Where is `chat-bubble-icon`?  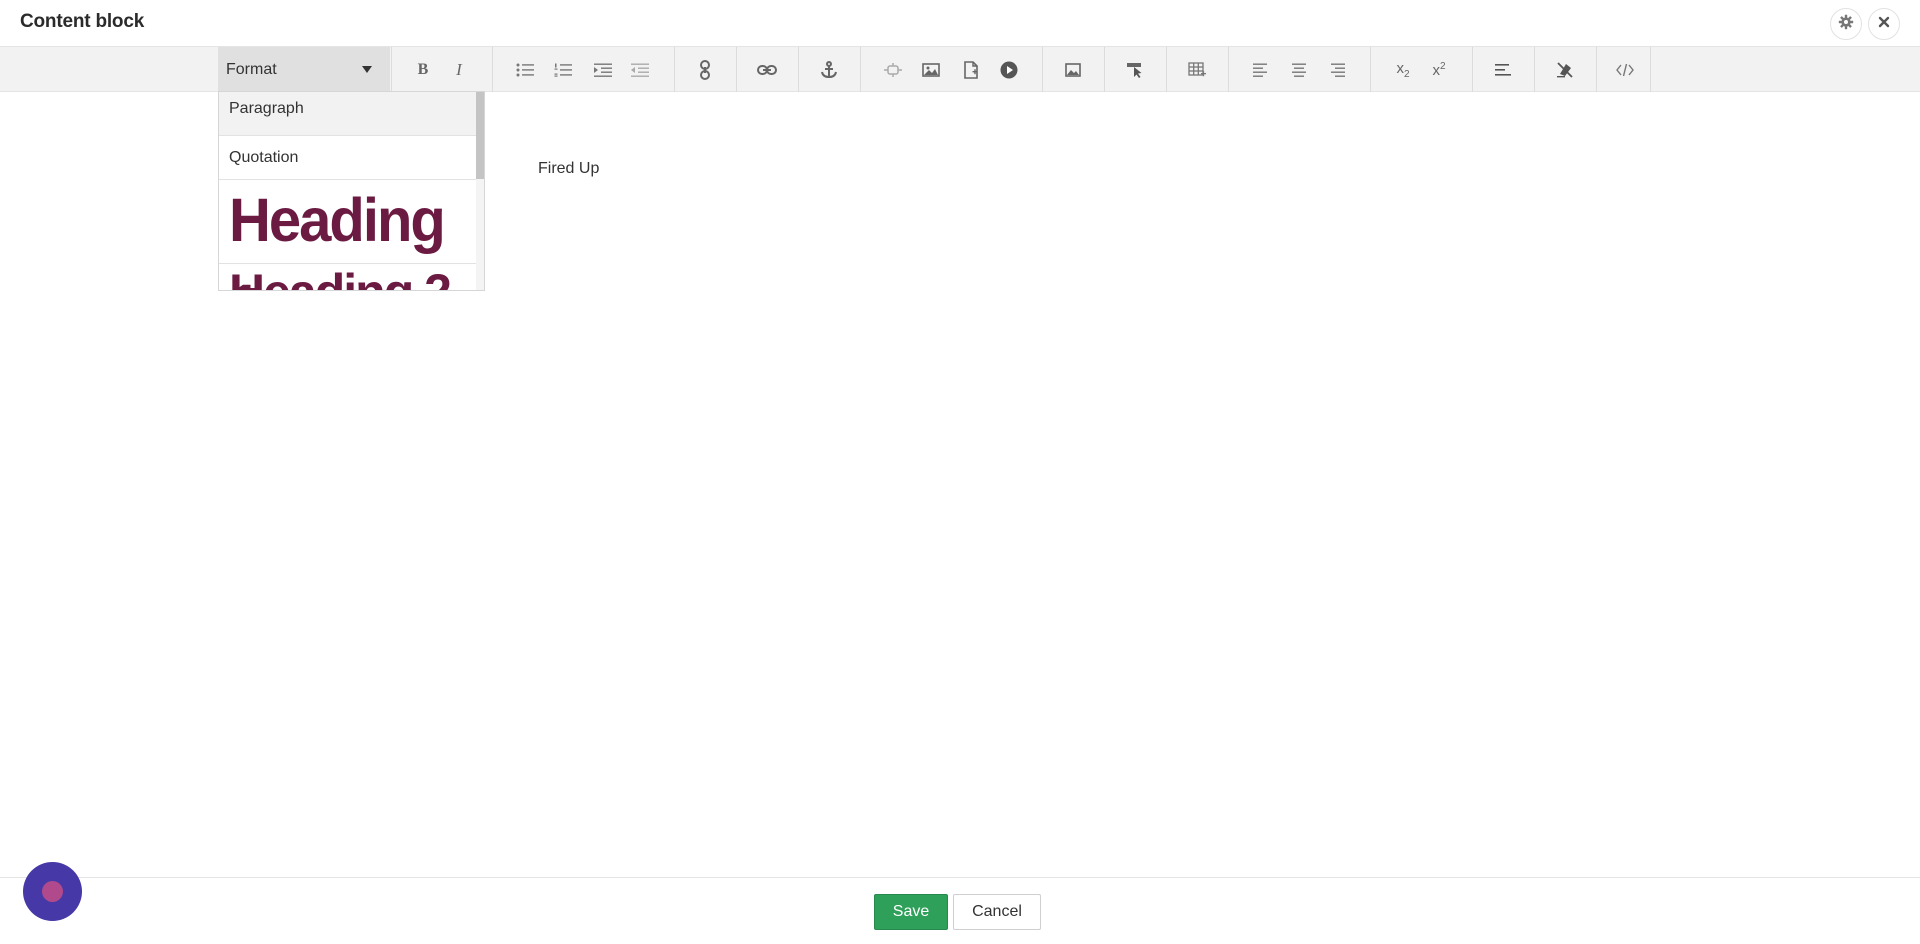 chat-bubble-icon is located at coordinates (52, 891).